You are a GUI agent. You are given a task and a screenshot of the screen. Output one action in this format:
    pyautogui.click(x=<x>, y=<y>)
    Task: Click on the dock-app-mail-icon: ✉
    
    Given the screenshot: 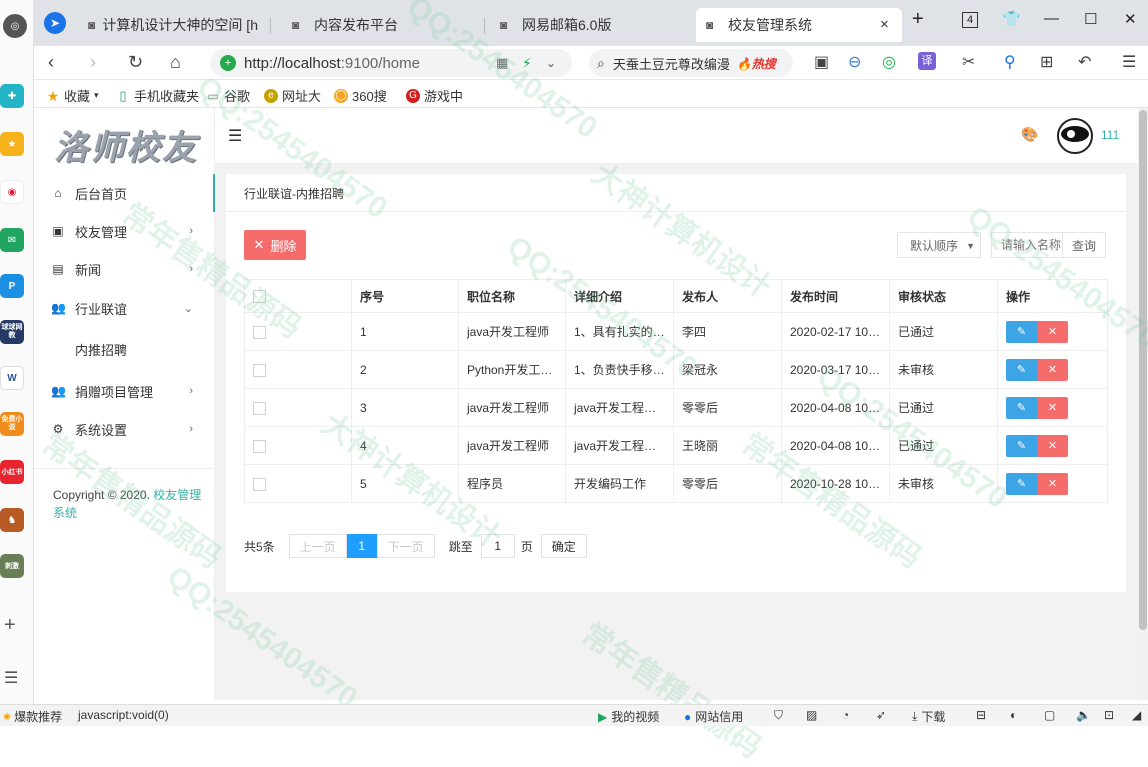 What is the action you would take?
    pyautogui.click(x=12, y=240)
    